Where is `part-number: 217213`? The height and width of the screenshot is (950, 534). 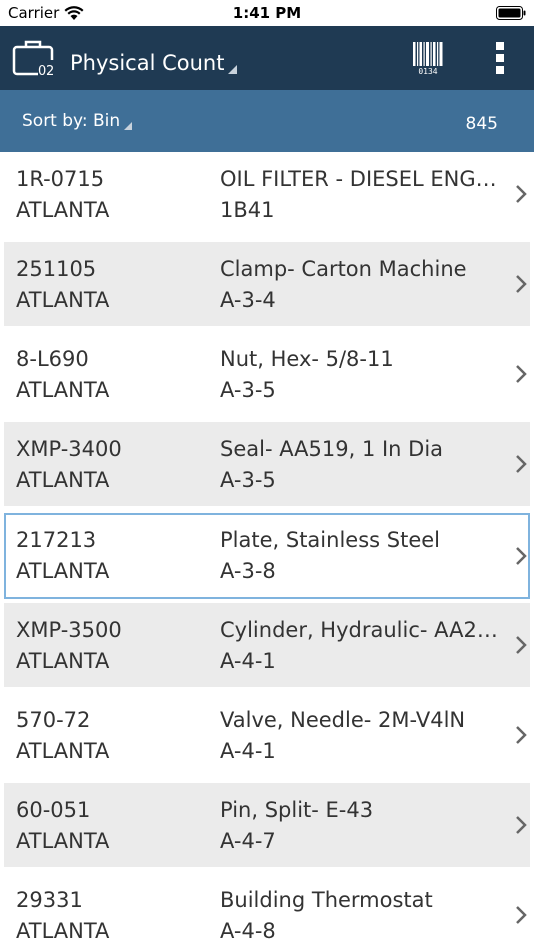 part-number: 217213 is located at coordinates (56, 540).